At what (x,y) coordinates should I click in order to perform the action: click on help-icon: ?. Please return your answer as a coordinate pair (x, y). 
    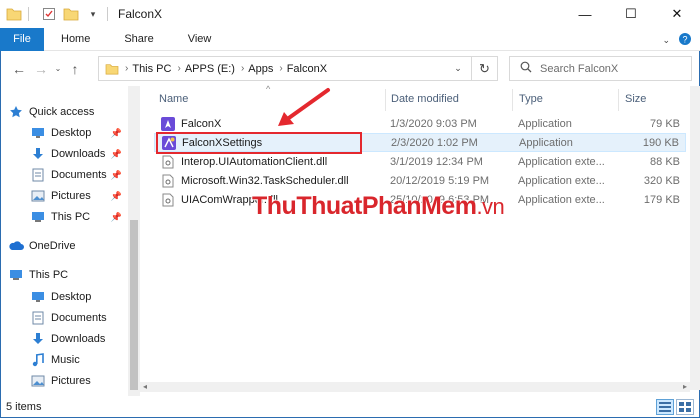
    Looking at the image, I should click on (685, 40).